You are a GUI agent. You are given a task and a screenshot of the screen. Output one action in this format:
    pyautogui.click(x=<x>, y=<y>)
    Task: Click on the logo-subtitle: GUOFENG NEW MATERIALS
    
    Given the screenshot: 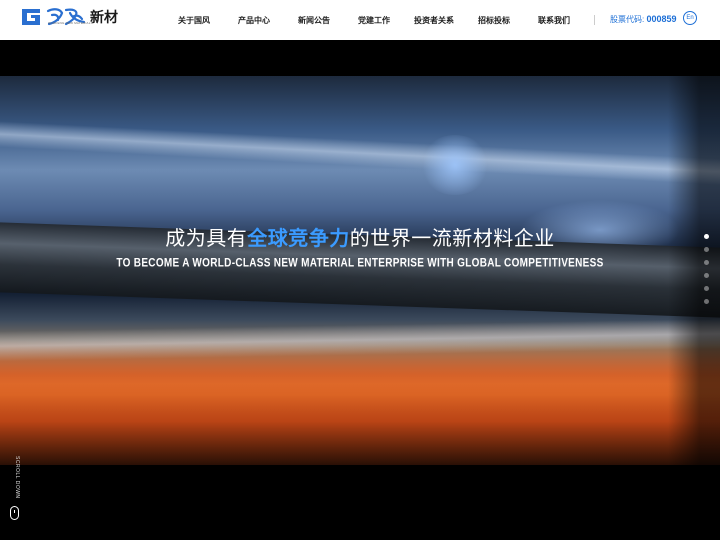 What is the action you would take?
    pyautogui.click(x=70, y=23)
    